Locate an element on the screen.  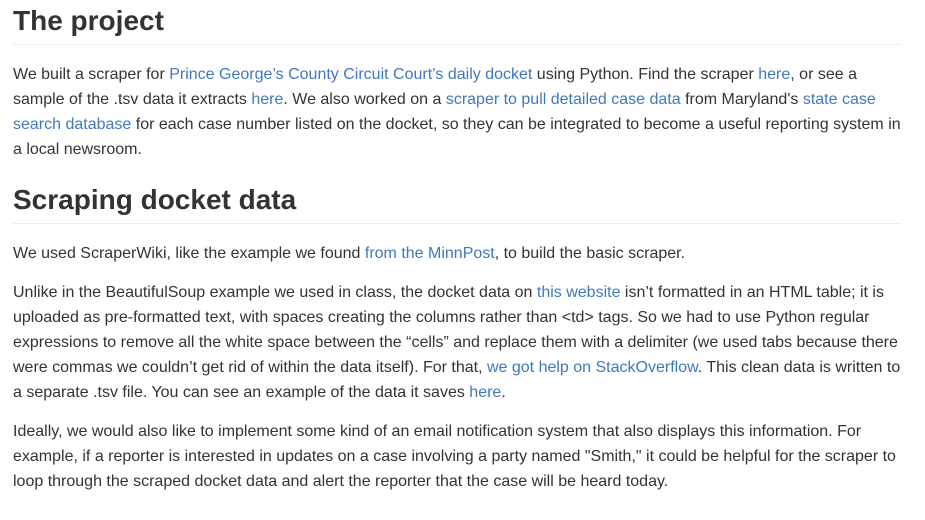
text-run: We built a scraper for is located at coordinates (91, 74).